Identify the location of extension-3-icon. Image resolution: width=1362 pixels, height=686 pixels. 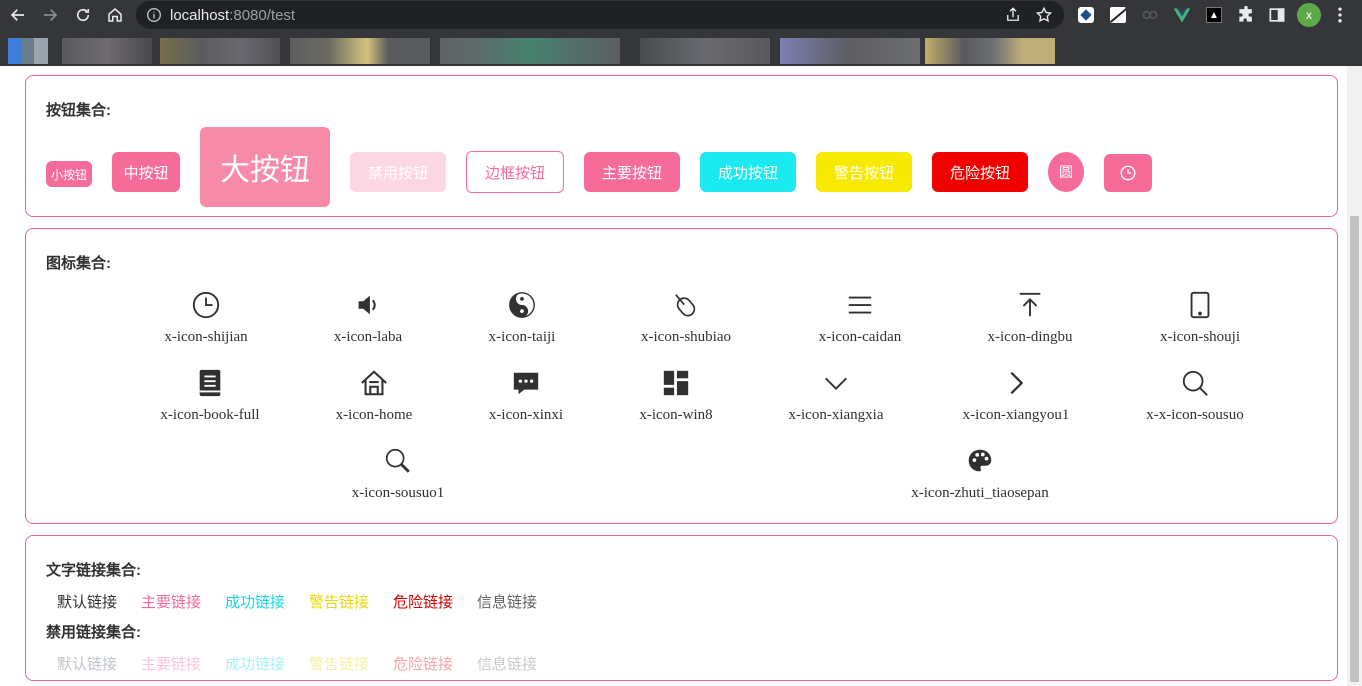
(1150, 15).